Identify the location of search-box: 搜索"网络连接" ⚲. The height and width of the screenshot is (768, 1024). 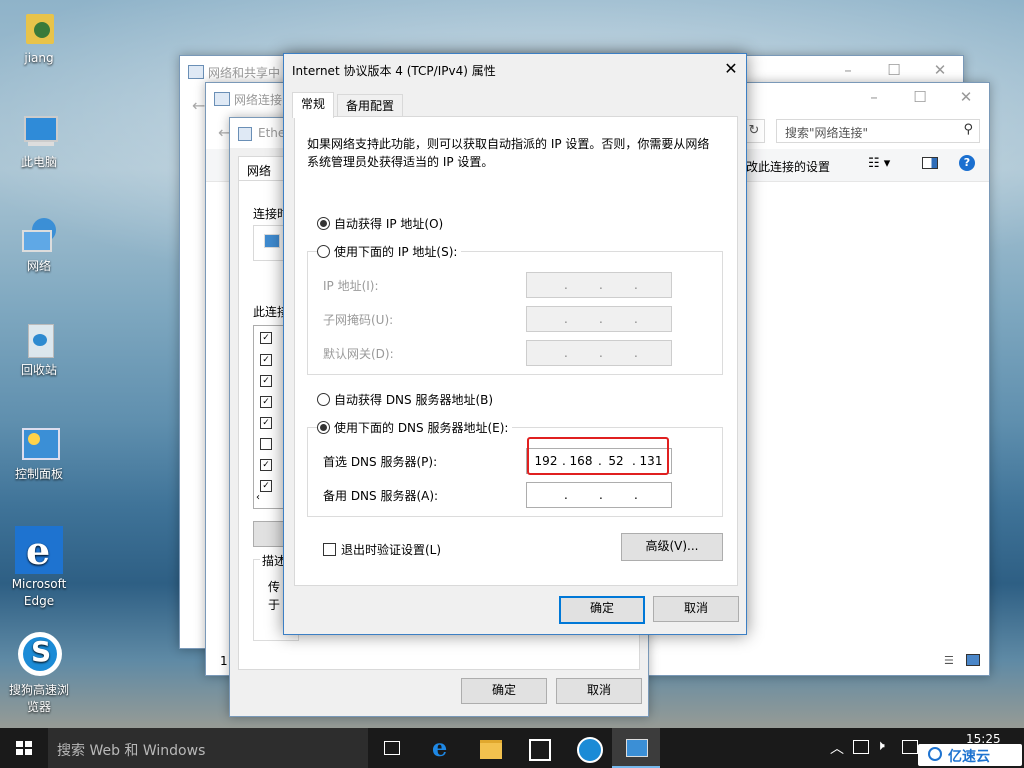
(878, 131).